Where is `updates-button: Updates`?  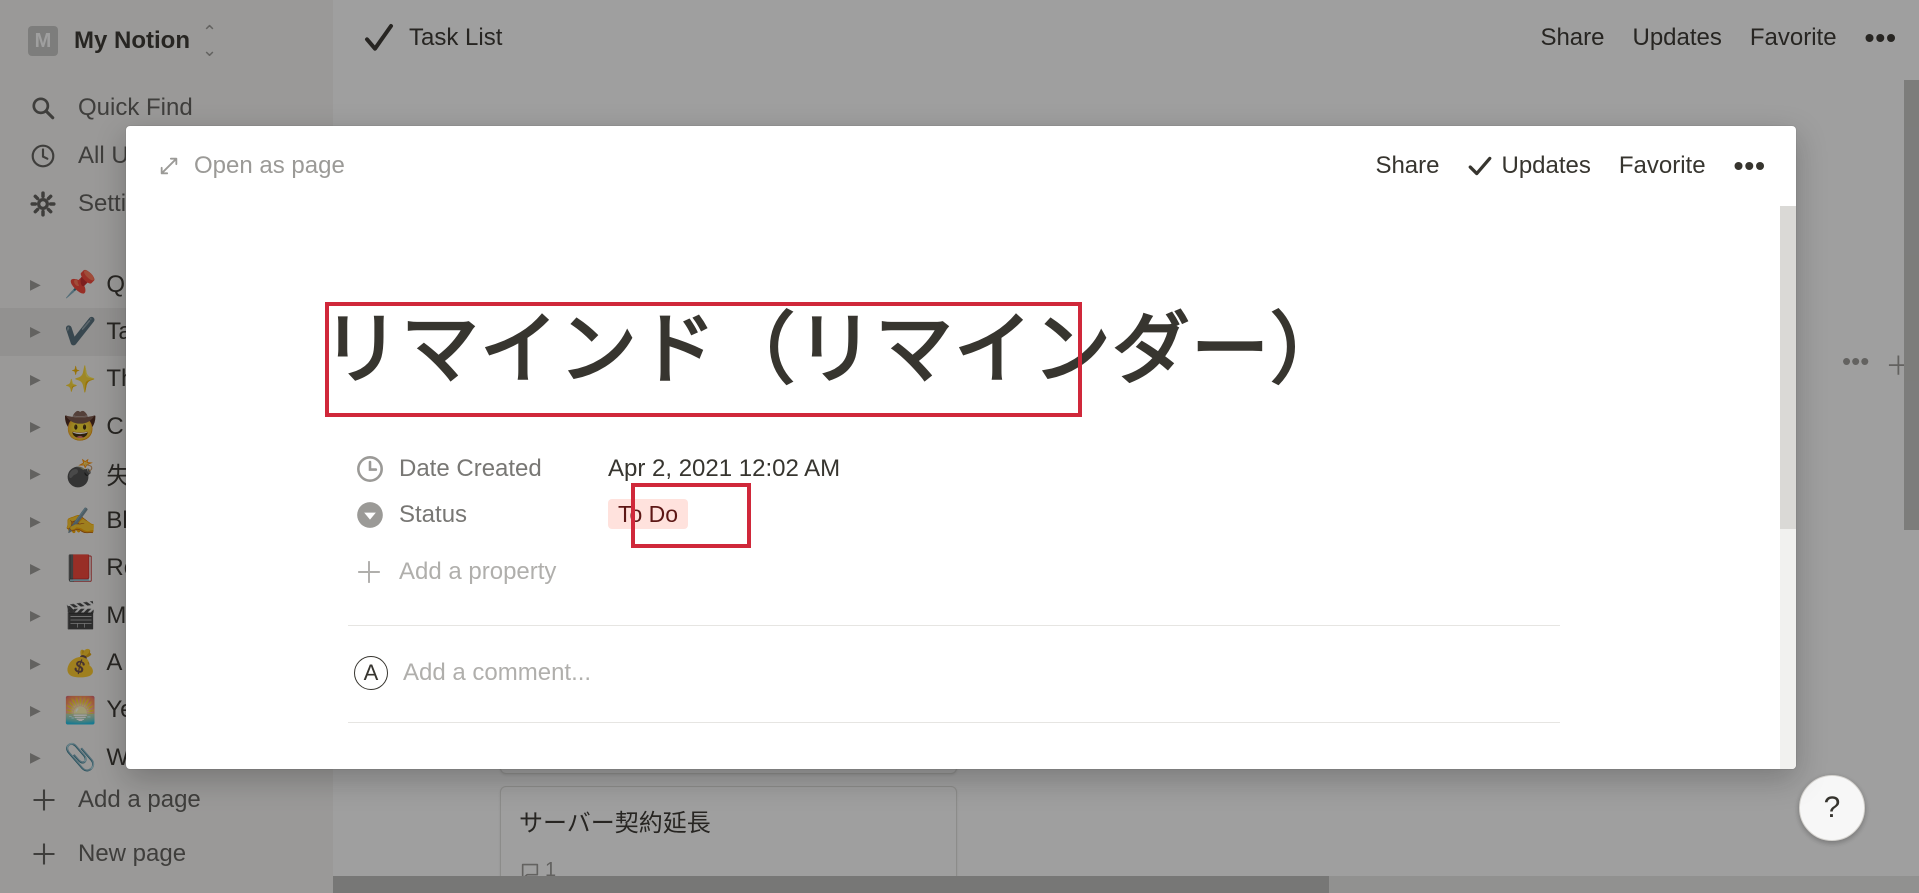 updates-button: Updates is located at coordinates (1529, 166).